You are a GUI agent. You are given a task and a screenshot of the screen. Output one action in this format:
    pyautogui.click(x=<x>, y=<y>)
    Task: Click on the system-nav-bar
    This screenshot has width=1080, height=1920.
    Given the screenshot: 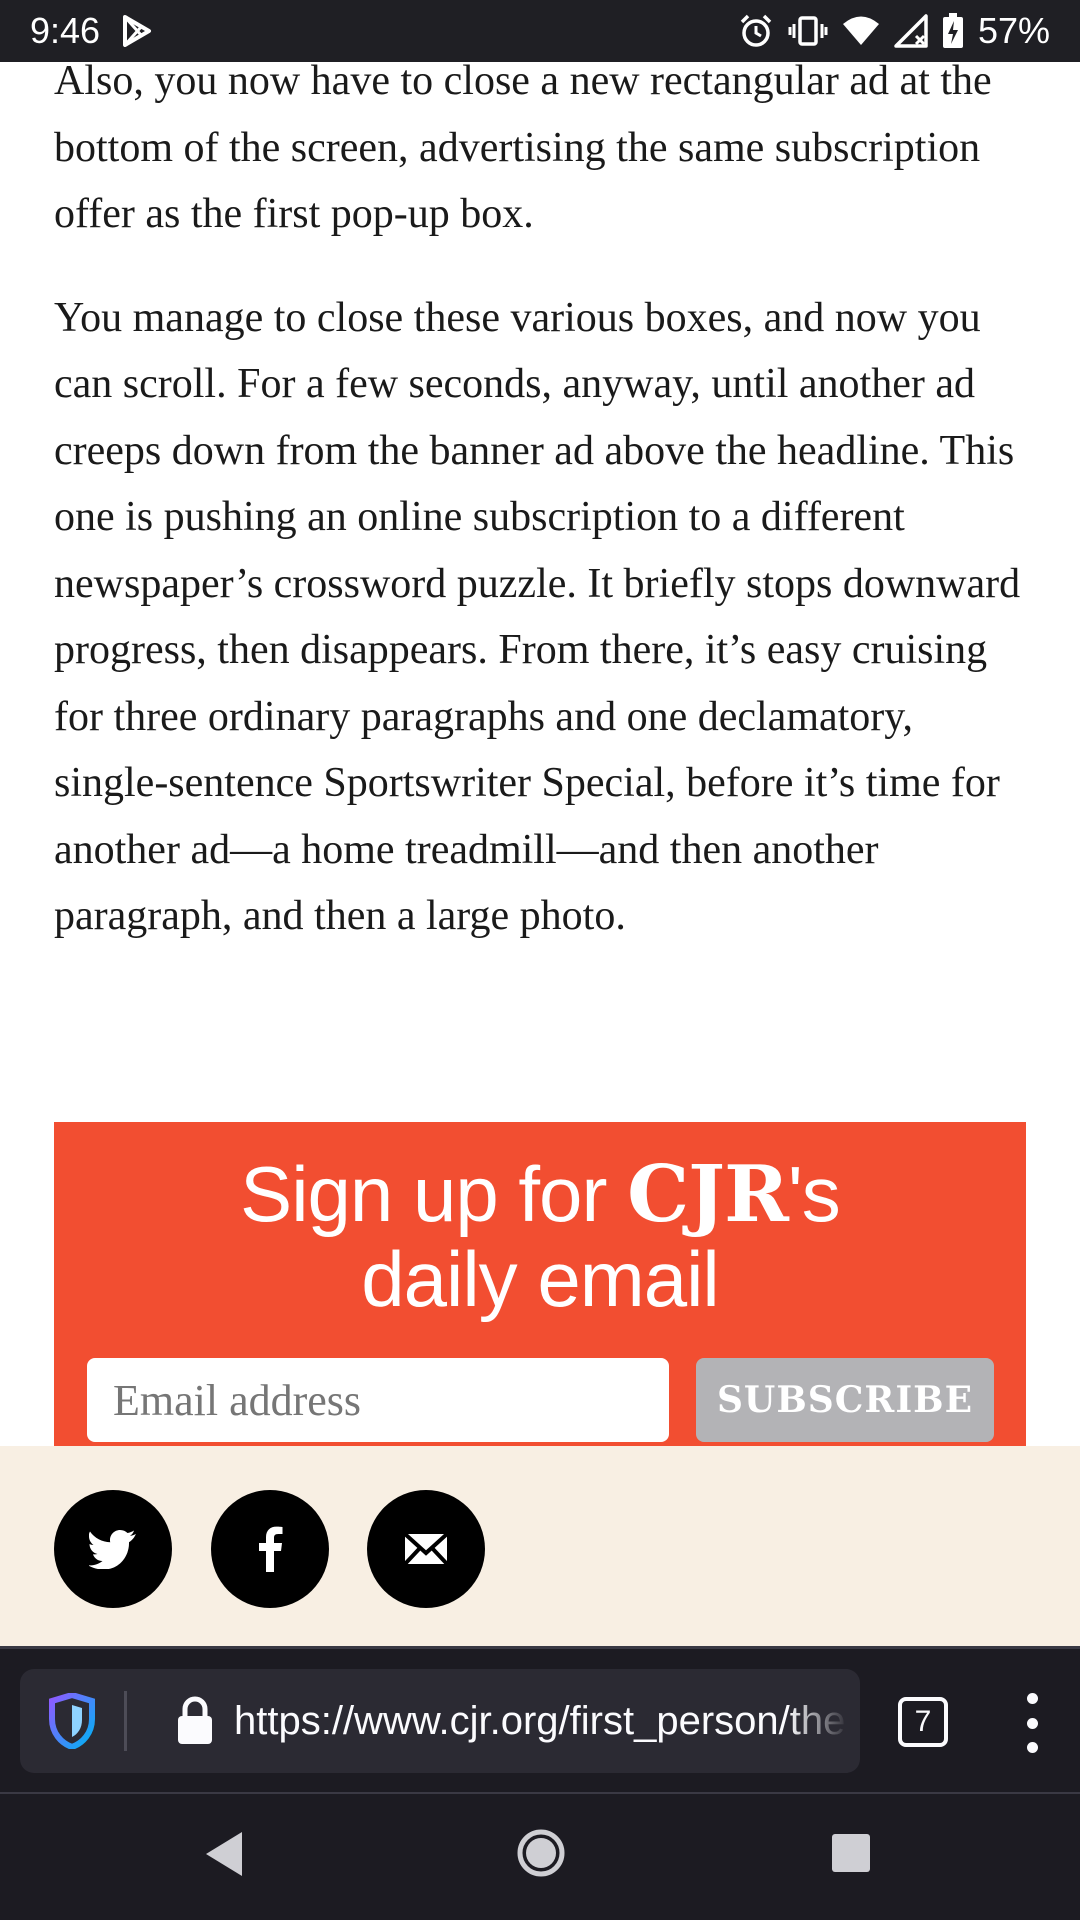 What is the action you would take?
    pyautogui.click(x=540, y=1857)
    